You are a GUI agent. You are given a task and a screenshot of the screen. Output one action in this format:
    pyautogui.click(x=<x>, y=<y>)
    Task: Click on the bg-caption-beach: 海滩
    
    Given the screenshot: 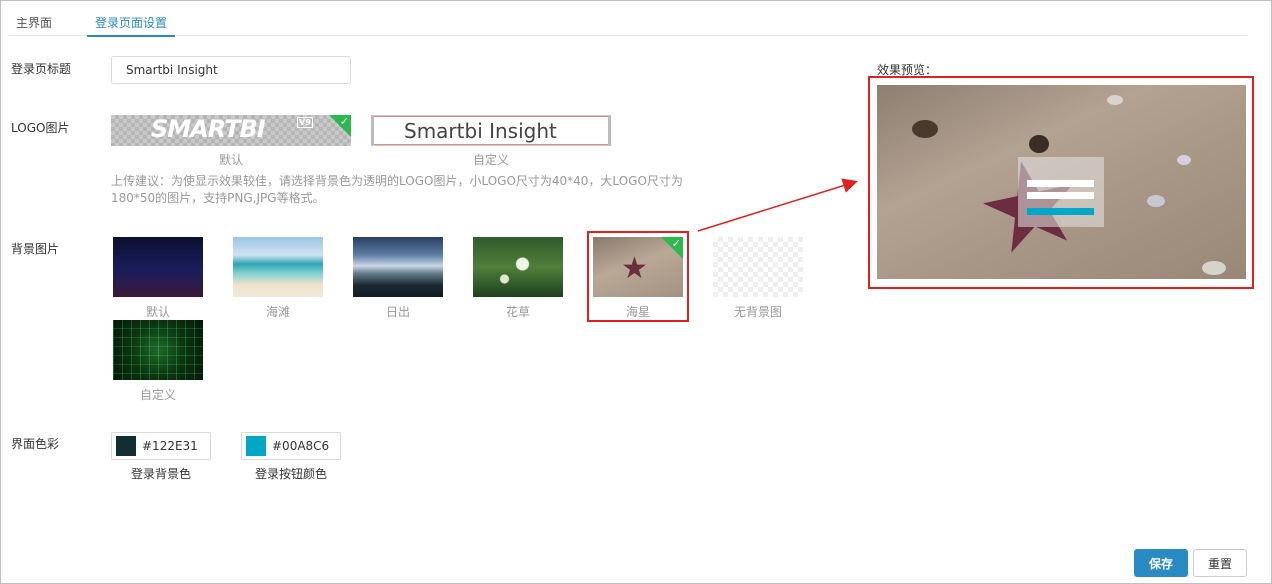 What is the action you would take?
    pyautogui.click(x=277, y=312)
    